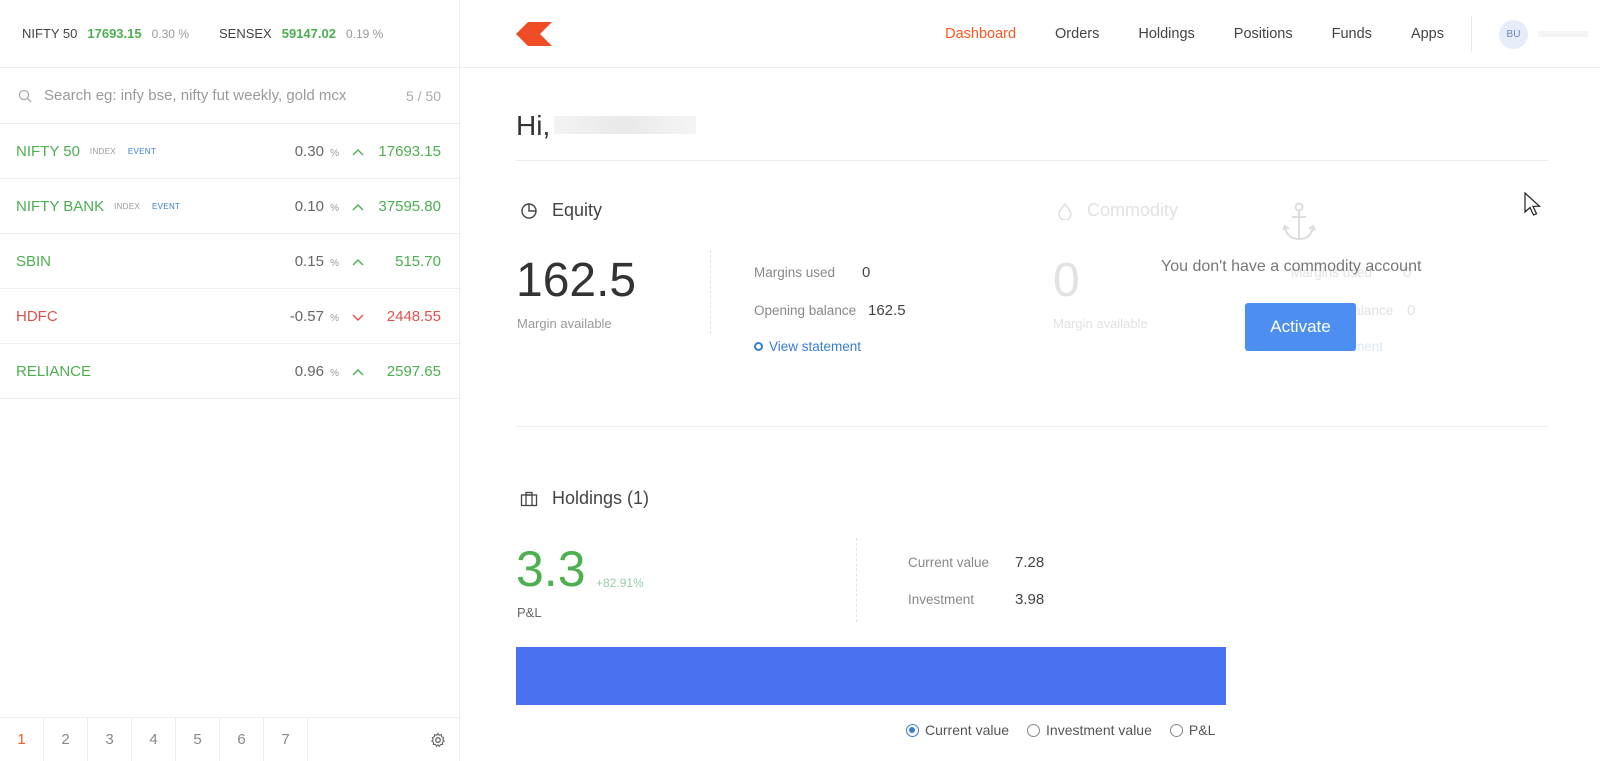  Describe the element at coordinates (154, 739) in the screenshot. I see `page-tab-4: 4` at that location.